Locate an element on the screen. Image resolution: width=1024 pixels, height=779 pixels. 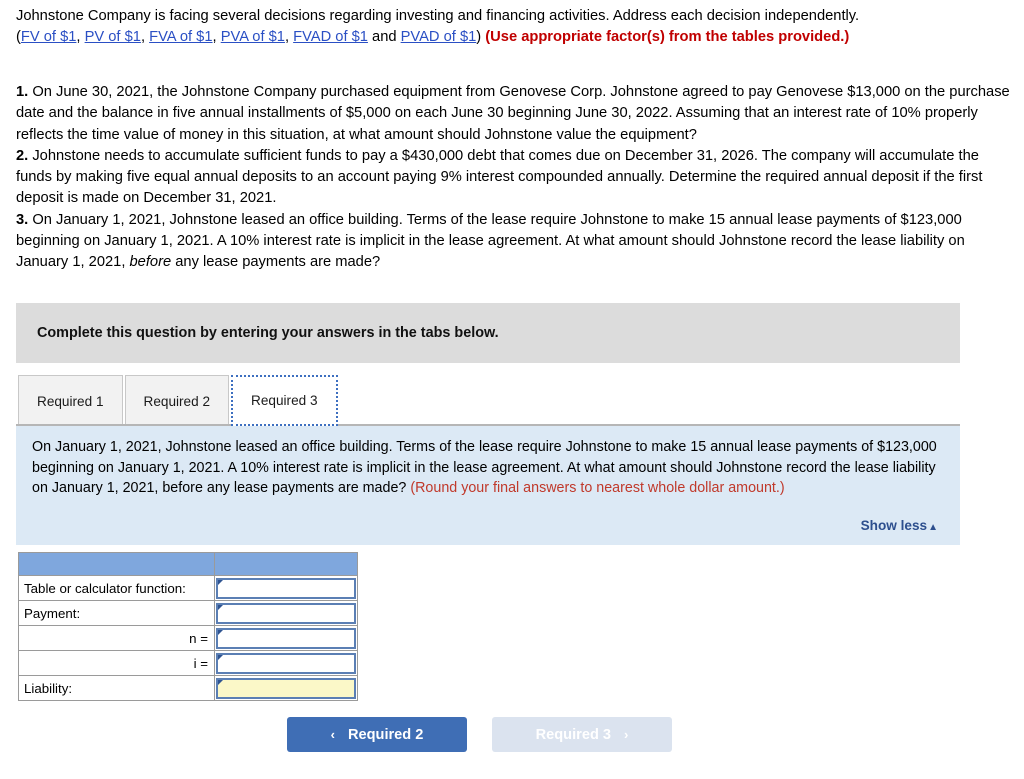
link-pvad-of-1: PVAD of $1 is located at coordinates (439, 37).